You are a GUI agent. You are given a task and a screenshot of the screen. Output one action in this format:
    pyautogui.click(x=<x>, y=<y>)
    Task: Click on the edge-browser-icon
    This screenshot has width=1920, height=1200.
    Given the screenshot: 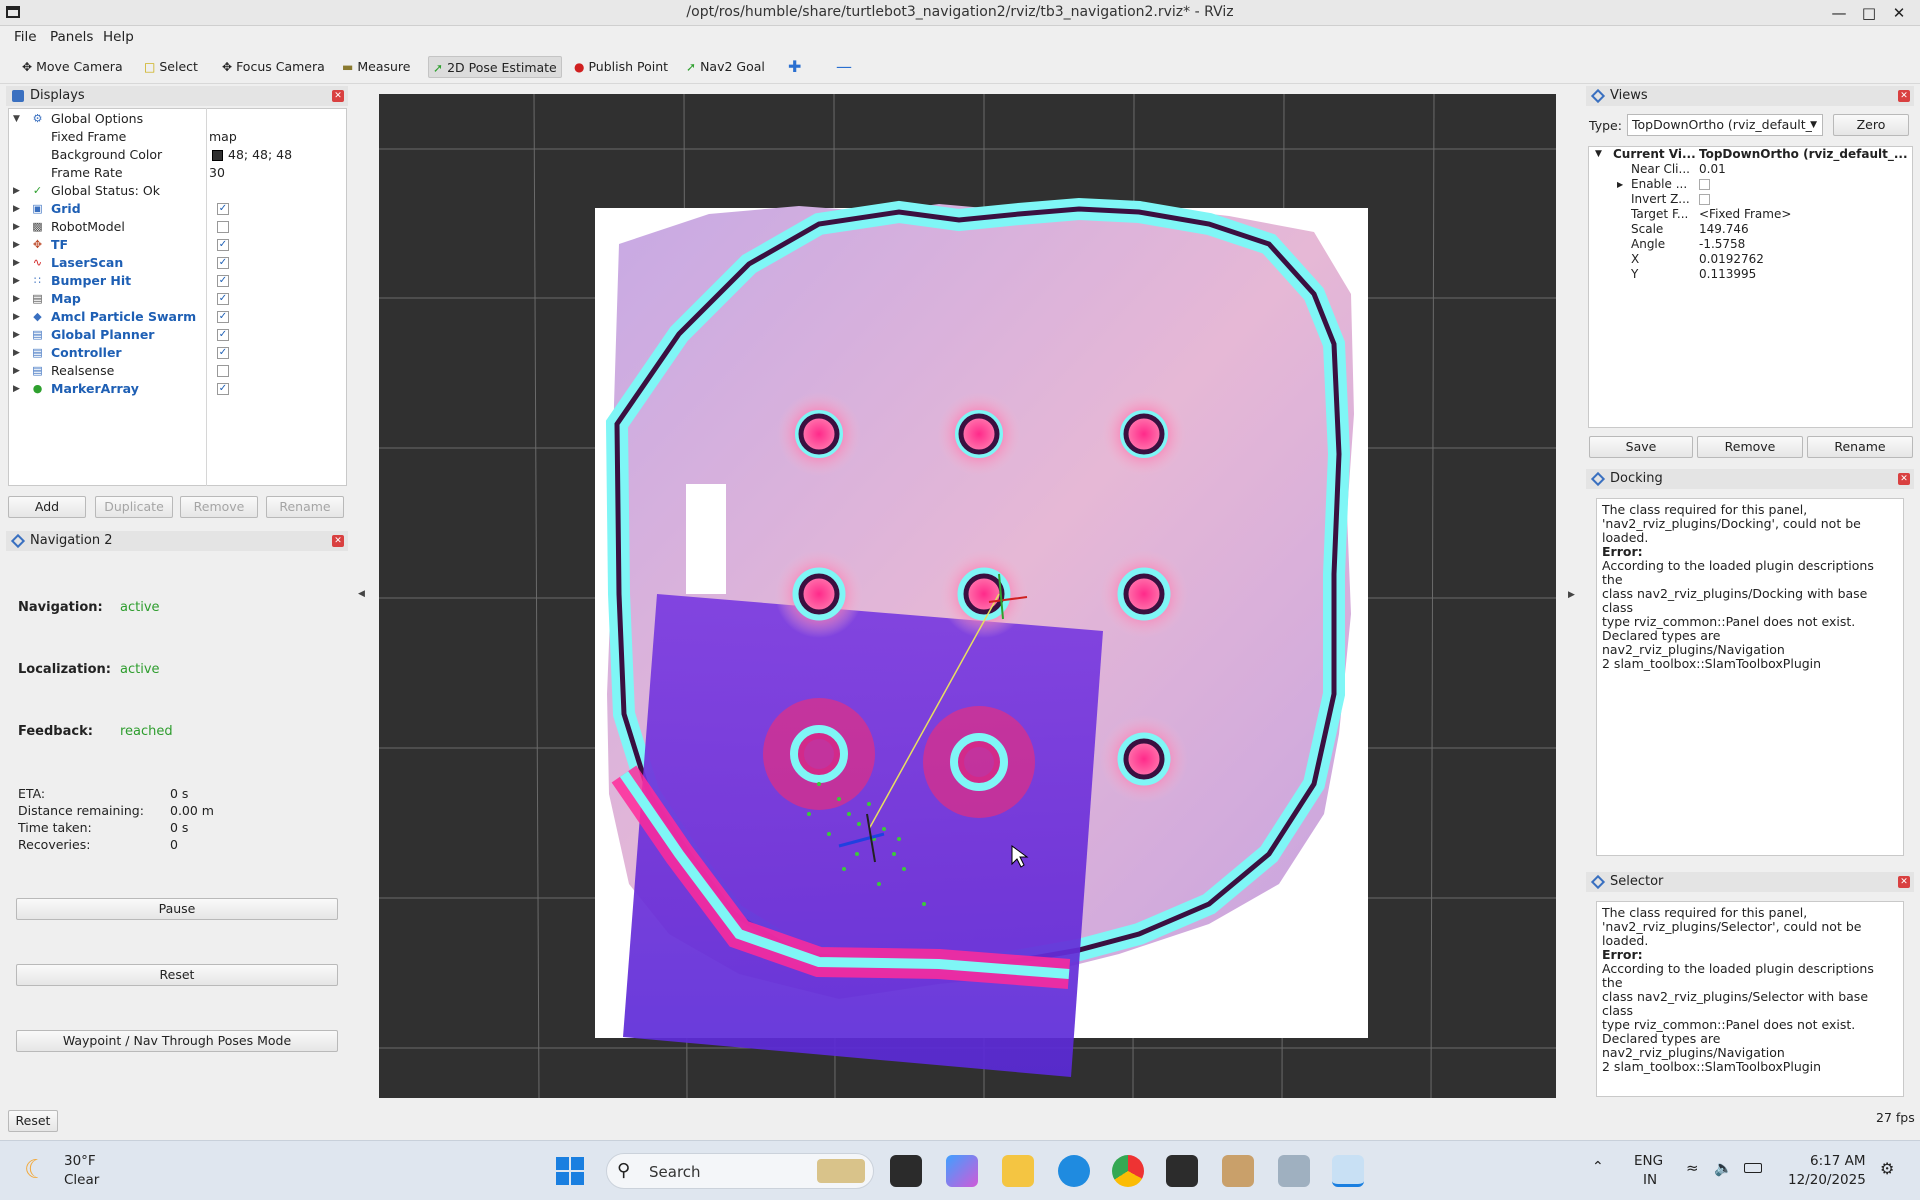 What is the action you would take?
    pyautogui.click(x=1074, y=1171)
    